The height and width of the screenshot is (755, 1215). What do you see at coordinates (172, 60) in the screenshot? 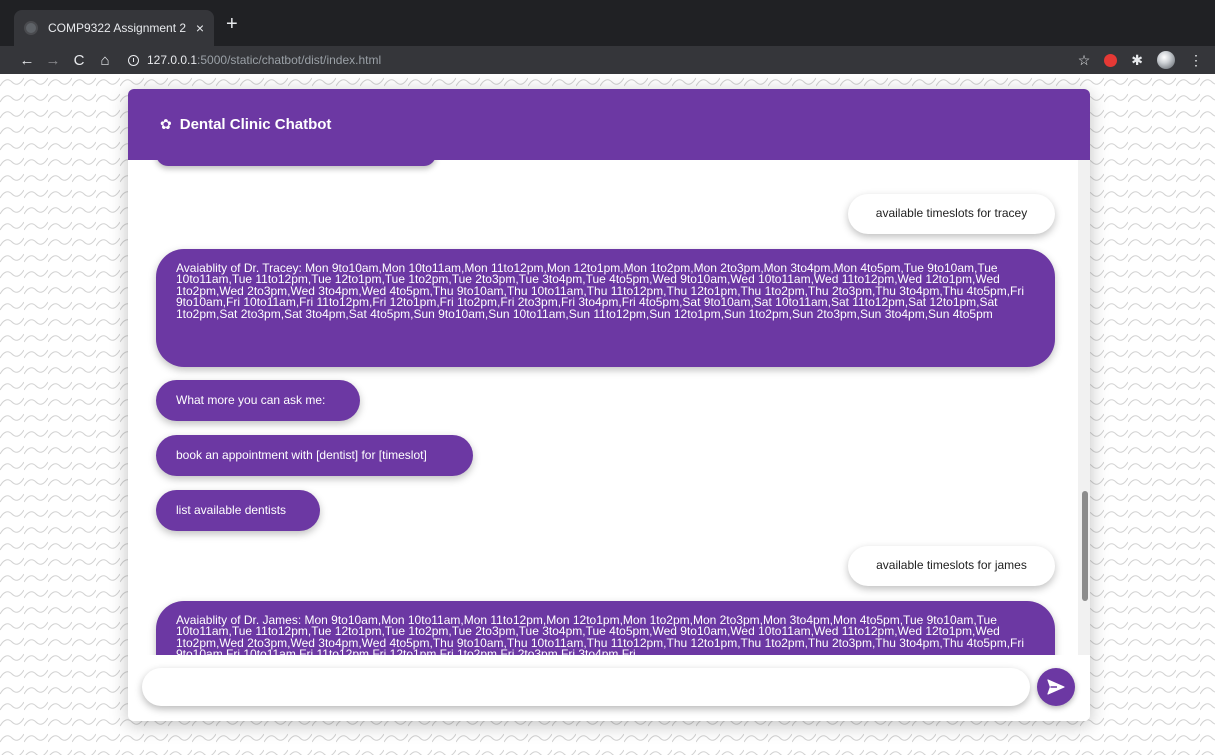
I see `url-host: 127.0.0.1` at bounding box center [172, 60].